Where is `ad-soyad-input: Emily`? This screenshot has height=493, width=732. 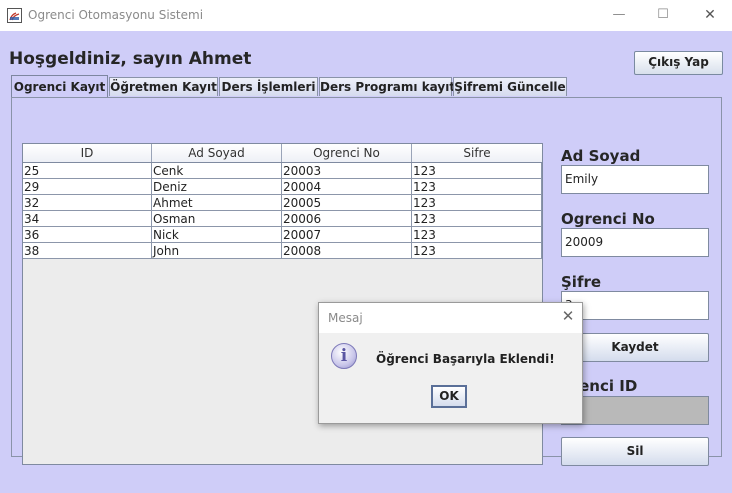
ad-soyad-input: Emily is located at coordinates (635, 179).